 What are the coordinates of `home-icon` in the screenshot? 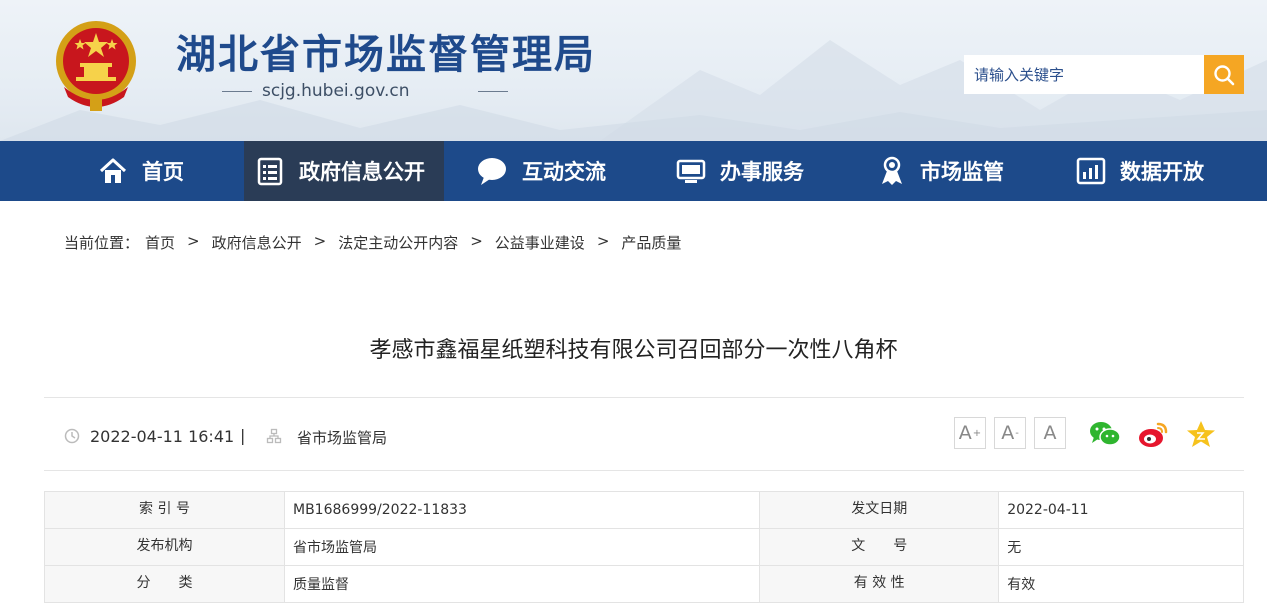 It's located at (113, 170).